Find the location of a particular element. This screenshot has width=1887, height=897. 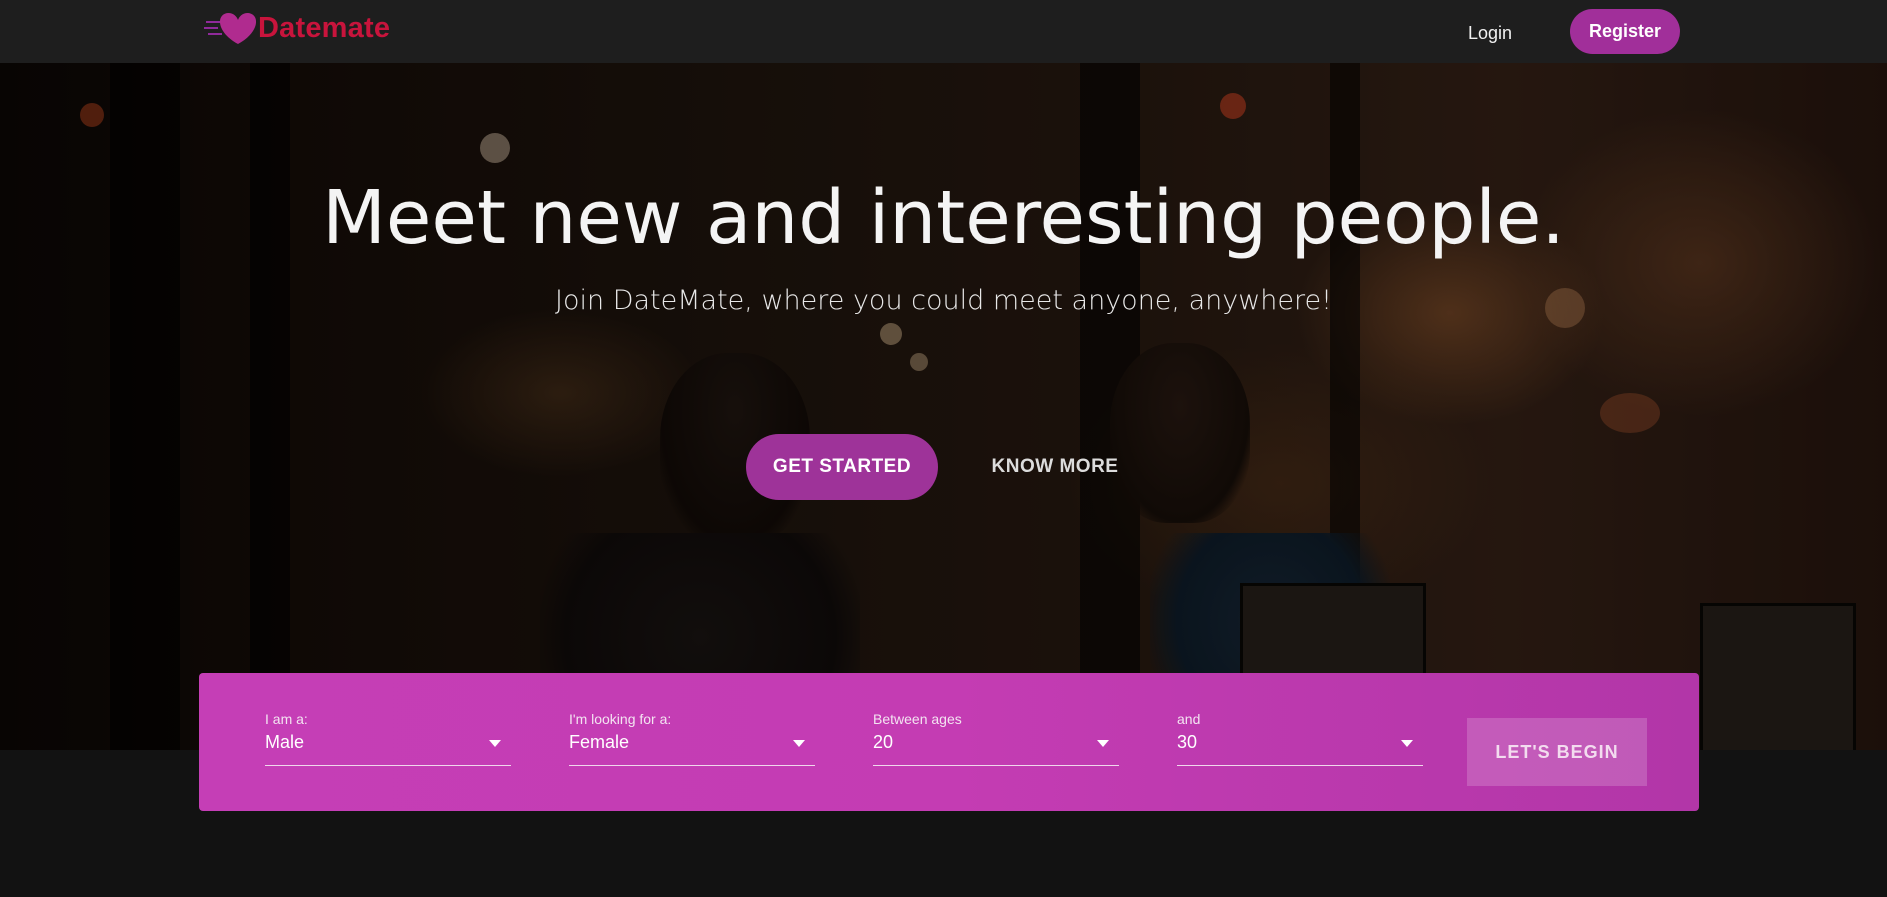

logo-text: Datemate is located at coordinates (324, 27).